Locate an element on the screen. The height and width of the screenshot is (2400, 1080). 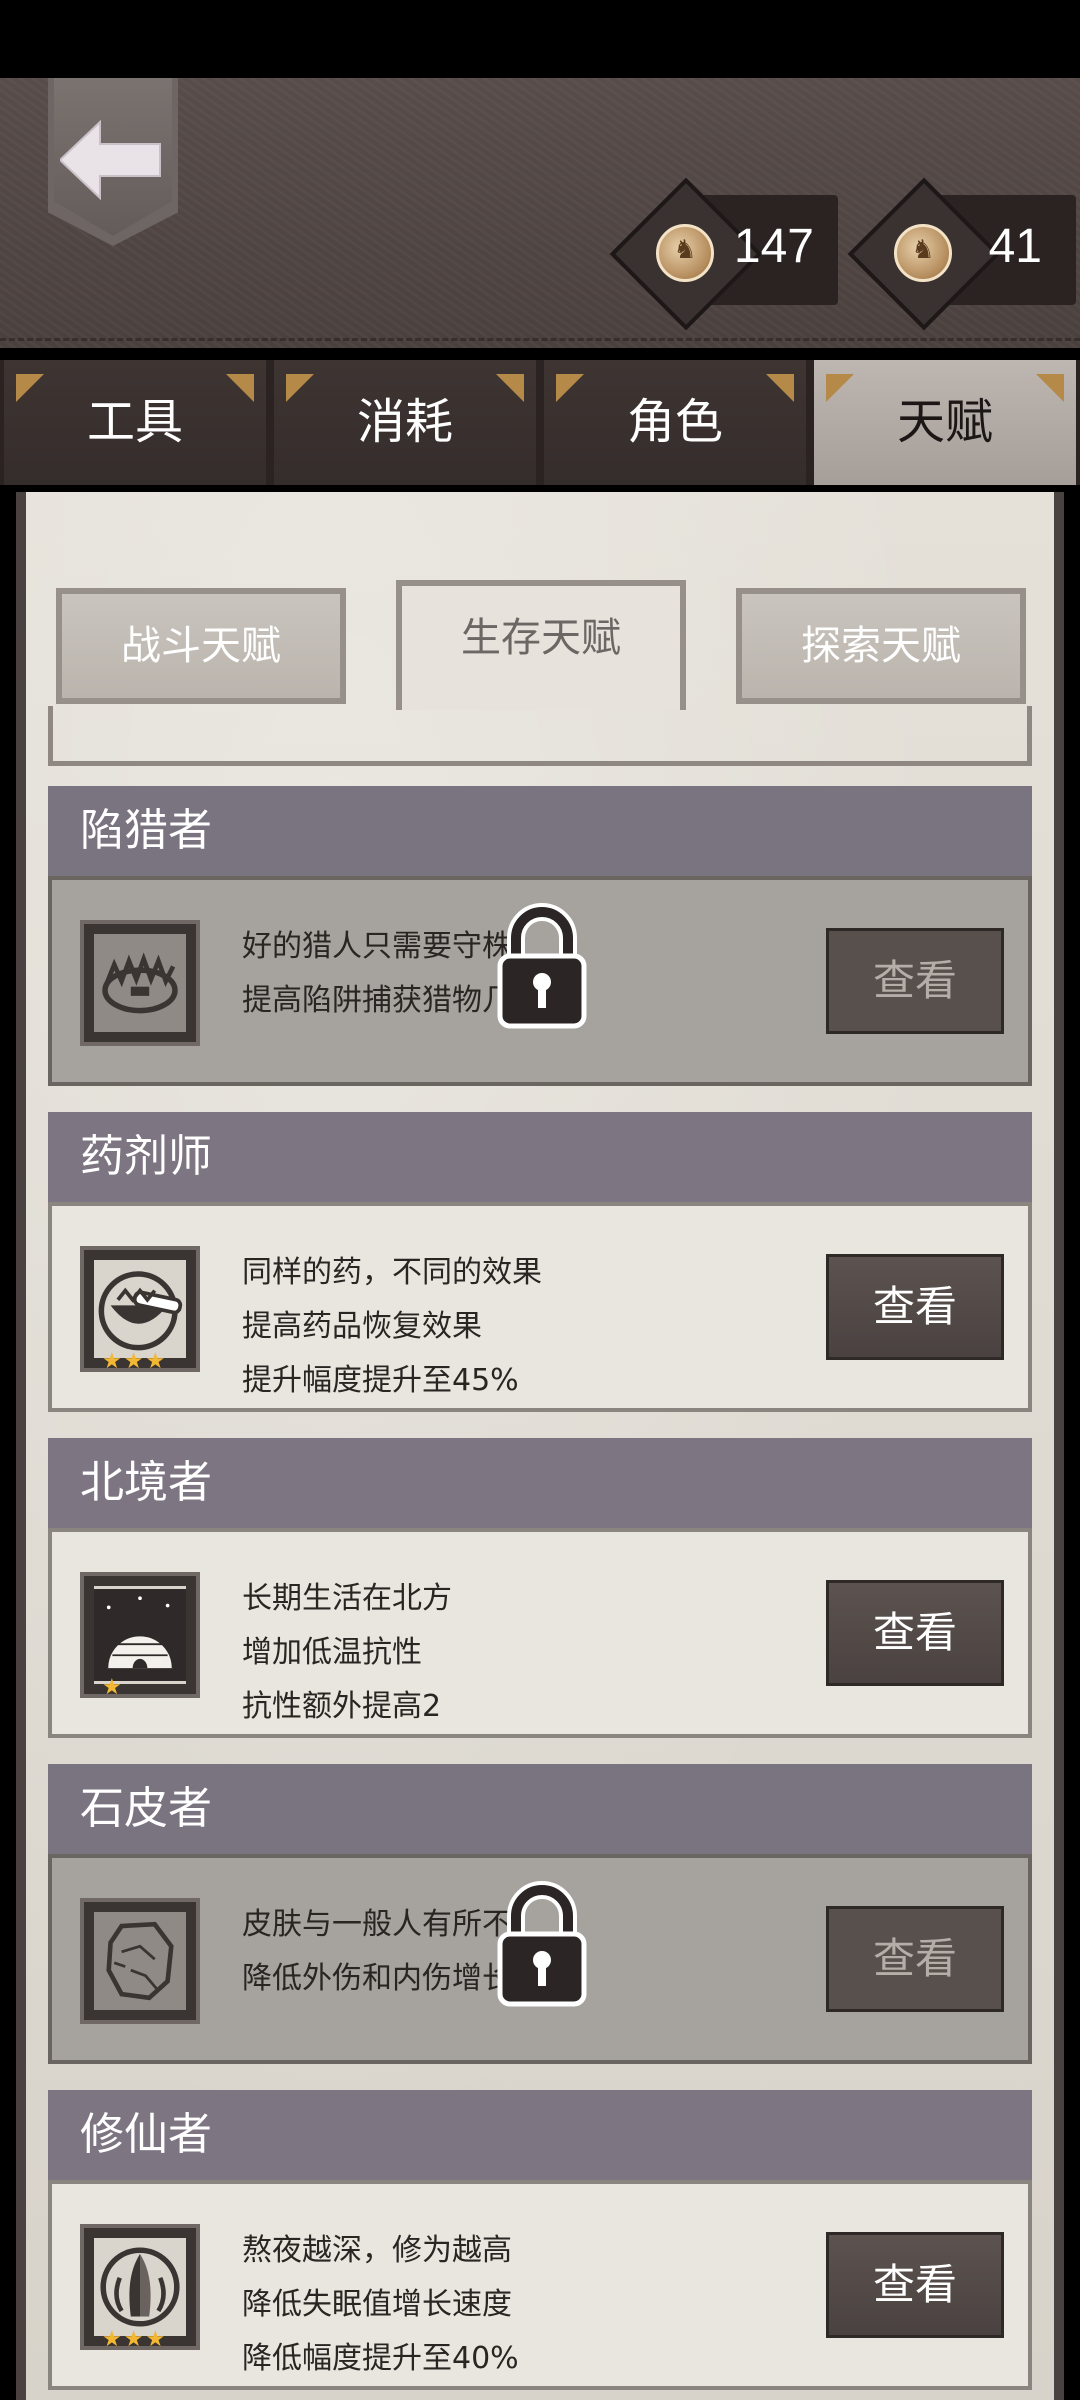
tab-label: 消耗 is located at coordinates (404, 422).